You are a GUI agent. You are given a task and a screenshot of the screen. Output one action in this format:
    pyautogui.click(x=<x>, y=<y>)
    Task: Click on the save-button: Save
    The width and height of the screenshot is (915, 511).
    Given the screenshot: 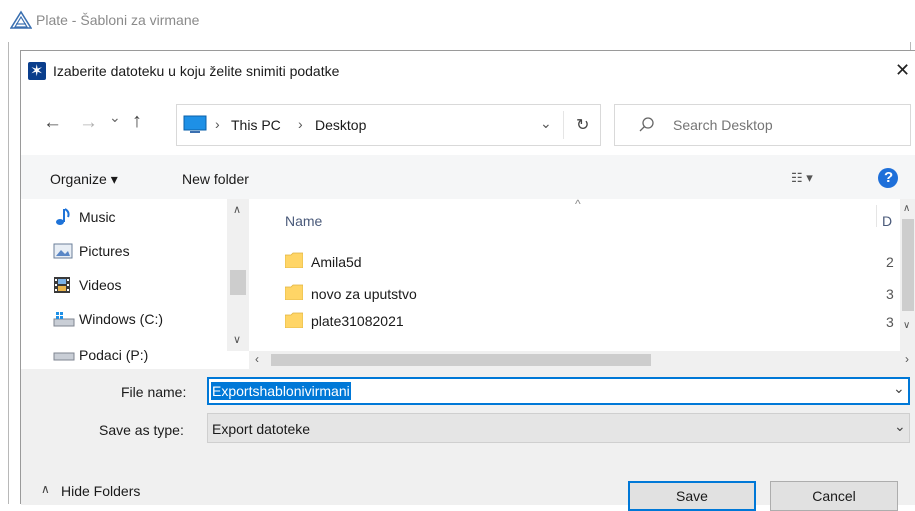 What is the action you would take?
    pyautogui.click(x=692, y=496)
    